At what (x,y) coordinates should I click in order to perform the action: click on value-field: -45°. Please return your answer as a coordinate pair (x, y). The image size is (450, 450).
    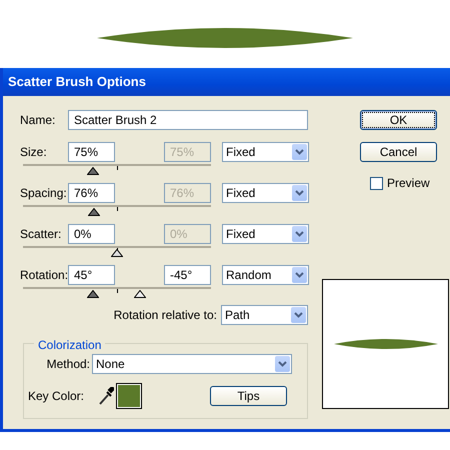
    Looking at the image, I should click on (187, 275).